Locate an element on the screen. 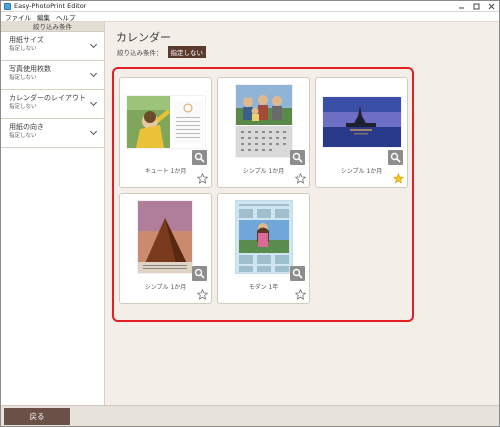 This screenshot has height=427, width=500. page-title: カレンダー is located at coordinates (143, 37).